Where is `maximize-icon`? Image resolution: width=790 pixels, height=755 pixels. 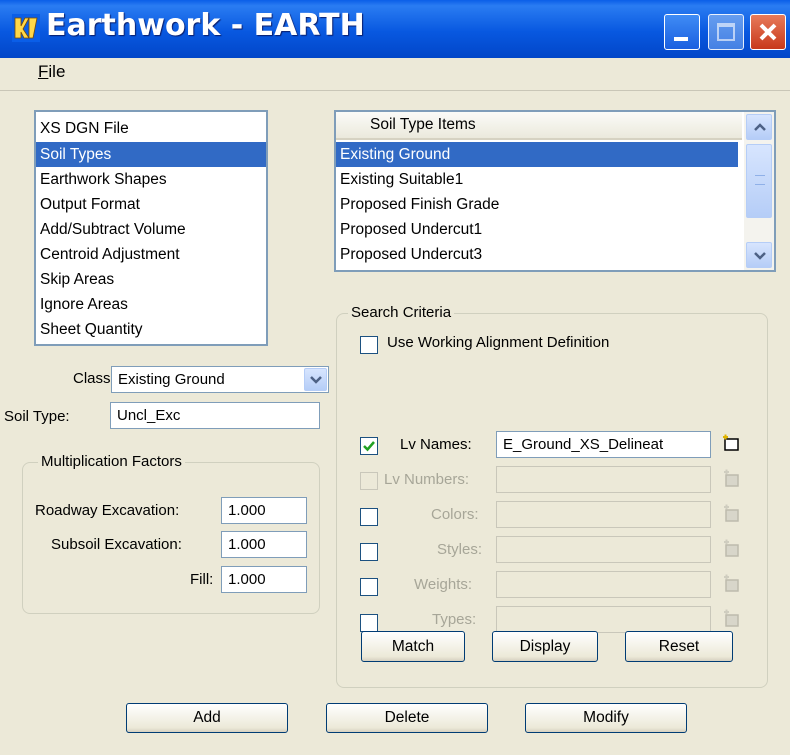 maximize-icon is located at coordinates (726, 32).